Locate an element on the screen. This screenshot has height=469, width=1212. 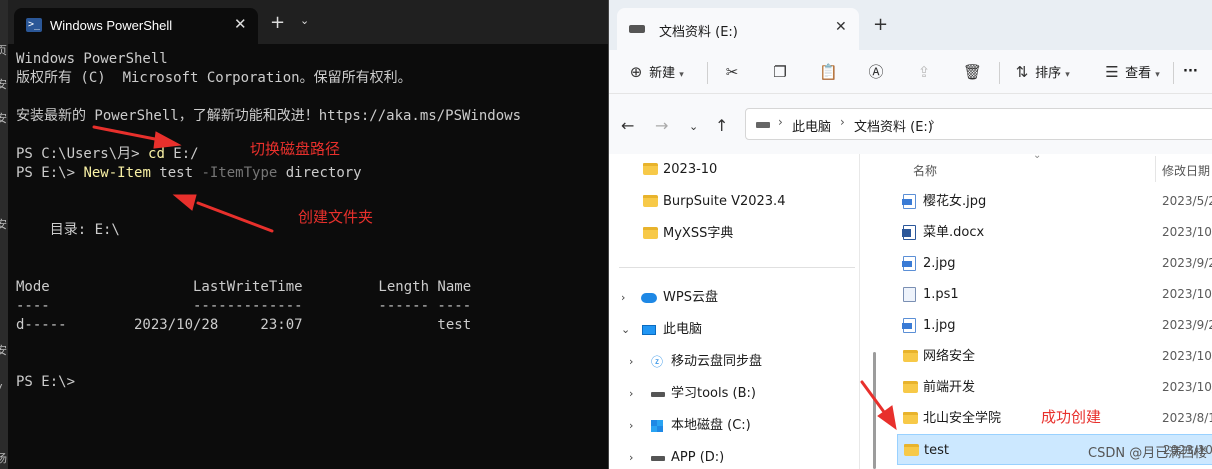
nav-item-wps-cloud: › WPS云盘 is located at coordinates (734, 298).